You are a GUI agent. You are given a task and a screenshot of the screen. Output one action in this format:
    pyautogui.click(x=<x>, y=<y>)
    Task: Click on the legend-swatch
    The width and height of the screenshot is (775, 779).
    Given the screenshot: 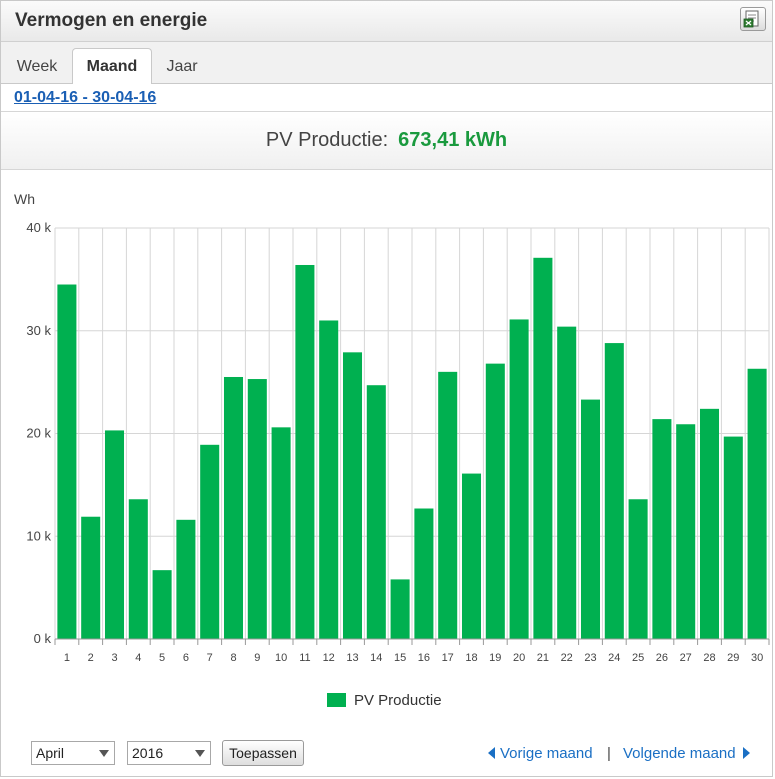 What is the action you would take?
    pyautogui.click(x=336, y=700)
    